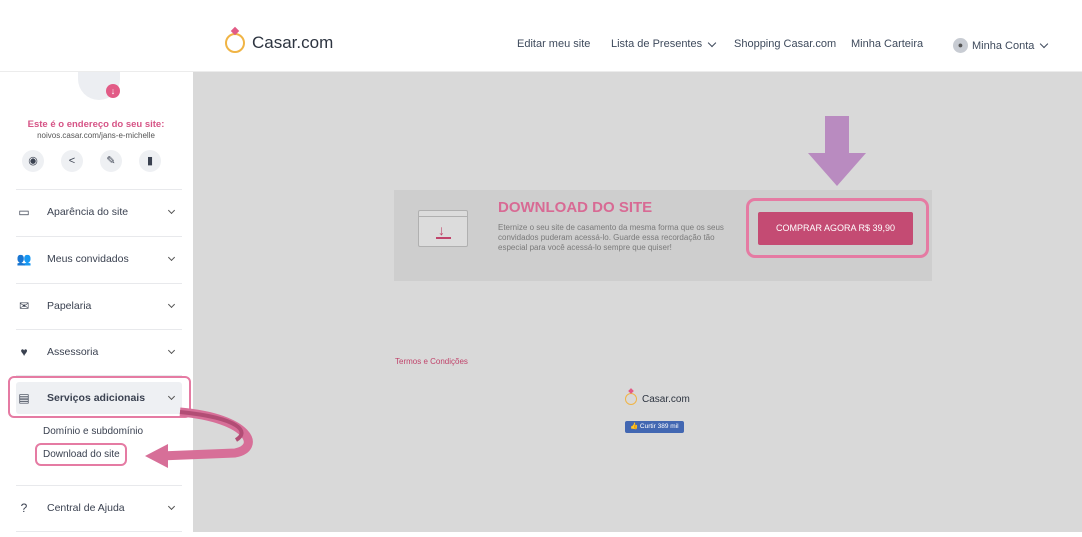 The height and width of the screenshot is (537, 1082). I want to click on purple-down-arrow-icon, so click(837, 151).